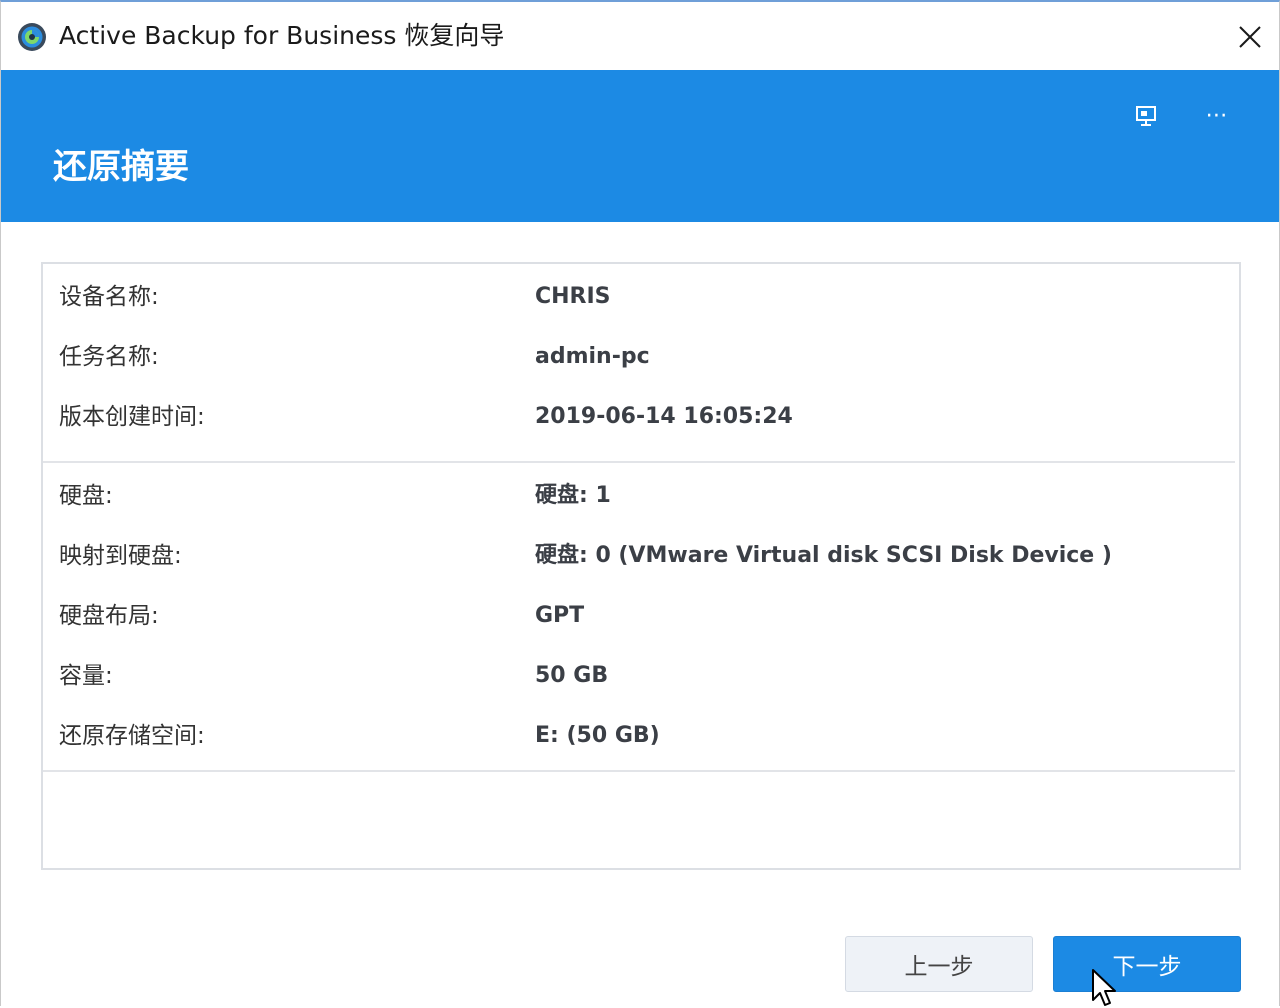 The image size is (1280, 1008). I want to click on support-button, so click(1148, 116).